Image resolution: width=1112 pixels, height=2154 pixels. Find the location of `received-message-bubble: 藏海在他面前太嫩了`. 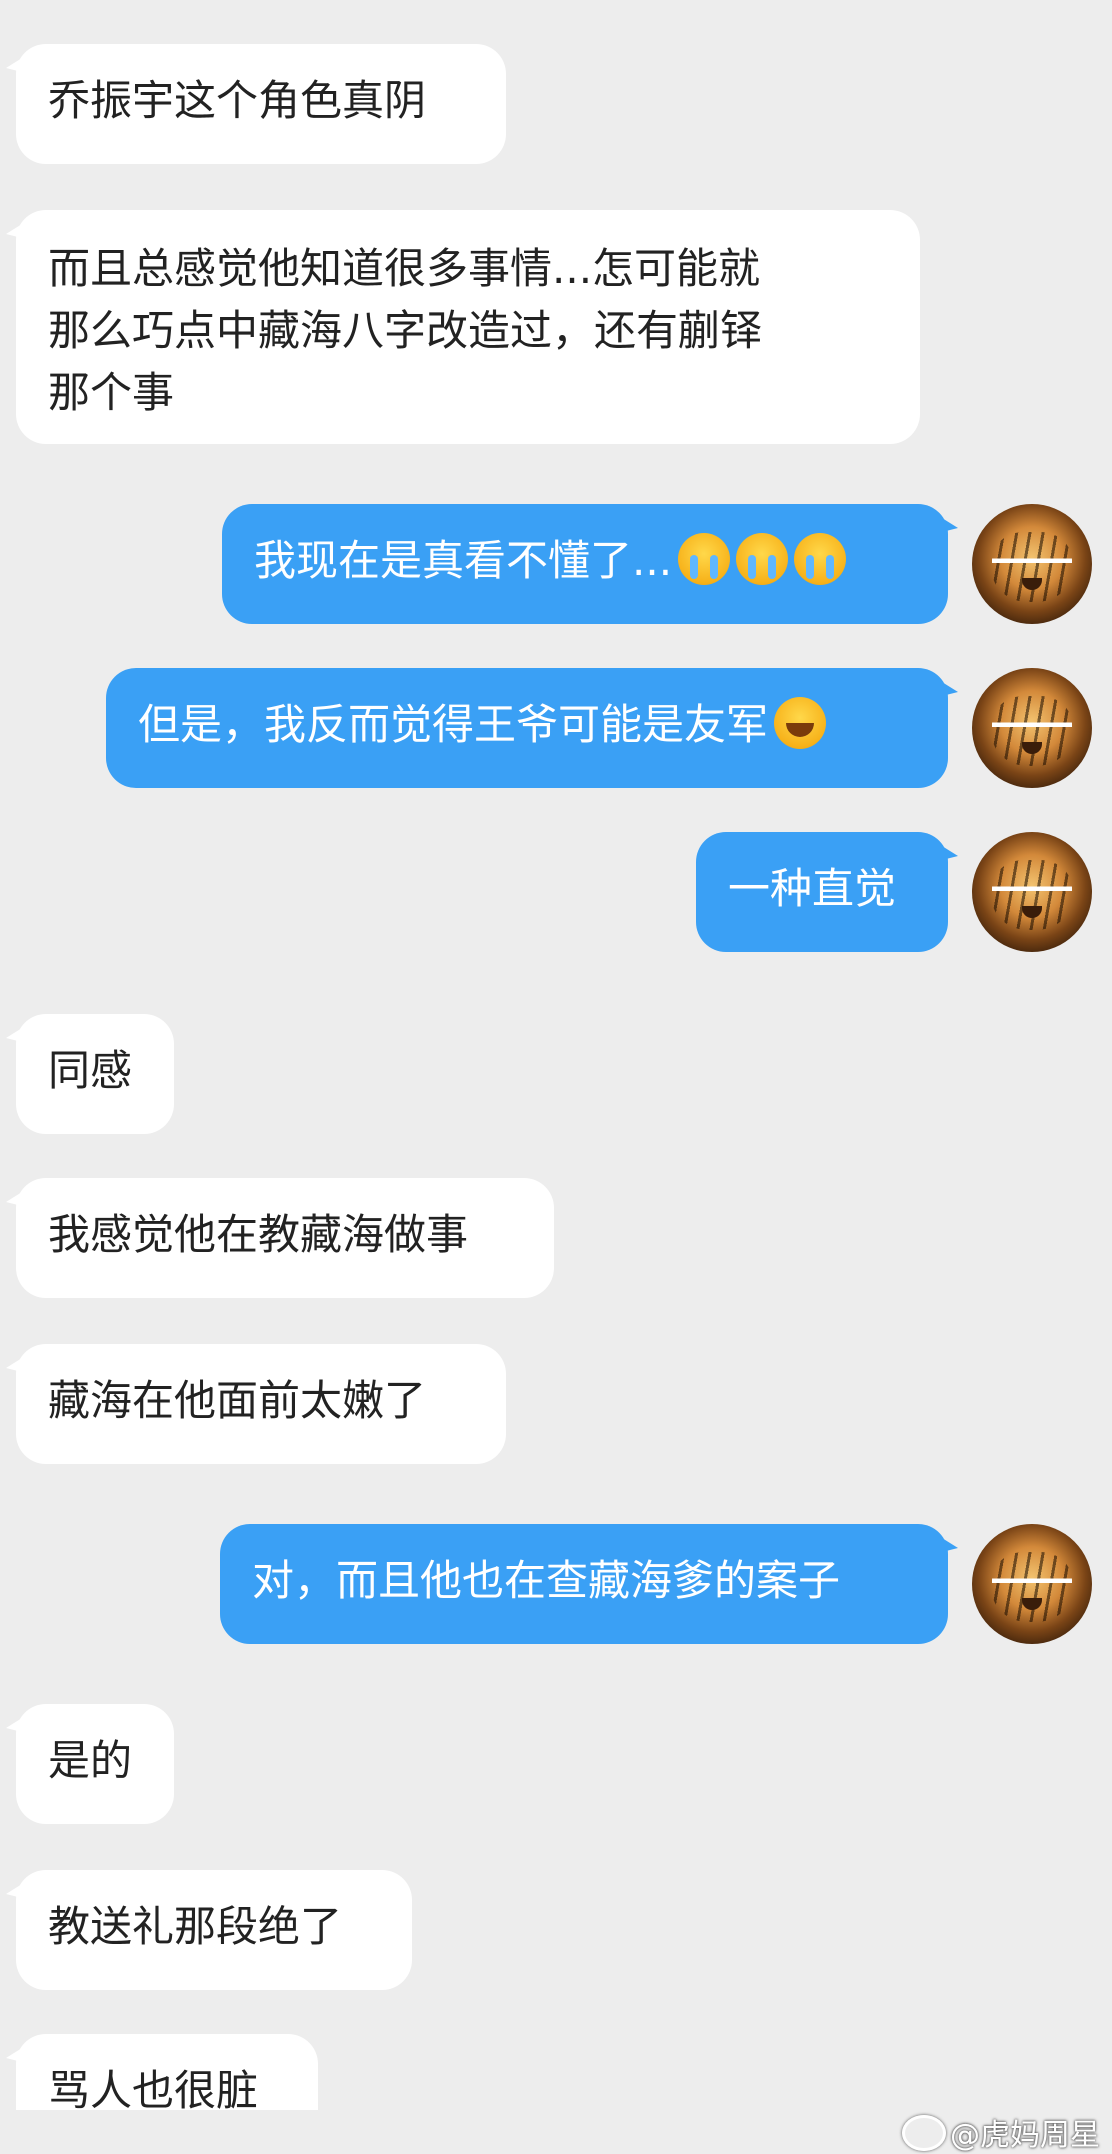

received-message-bubble: 藏海在他面前太嫩了 is located at coordinates (256, 1404).